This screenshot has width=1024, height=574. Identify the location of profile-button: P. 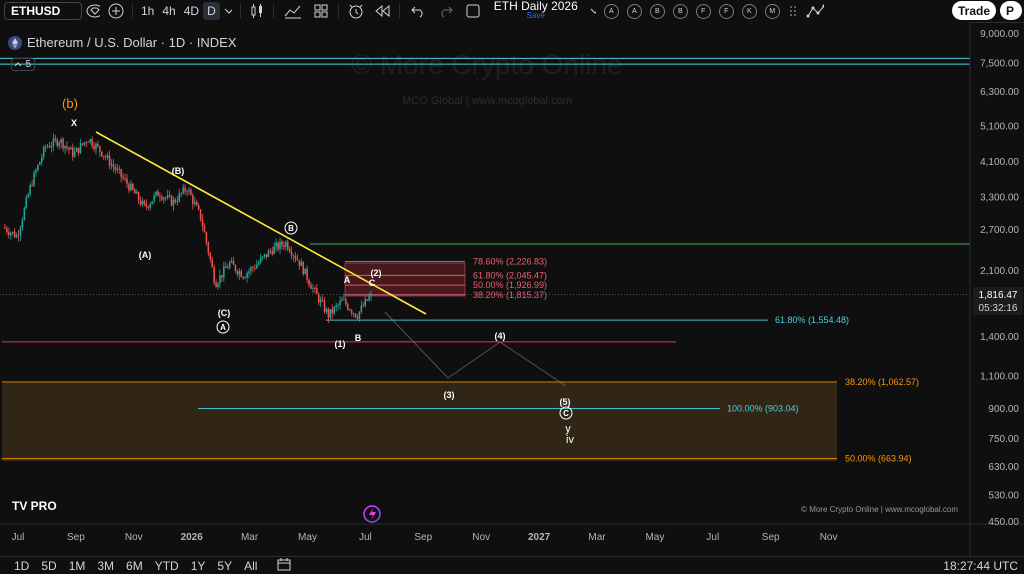
(1011, 10).